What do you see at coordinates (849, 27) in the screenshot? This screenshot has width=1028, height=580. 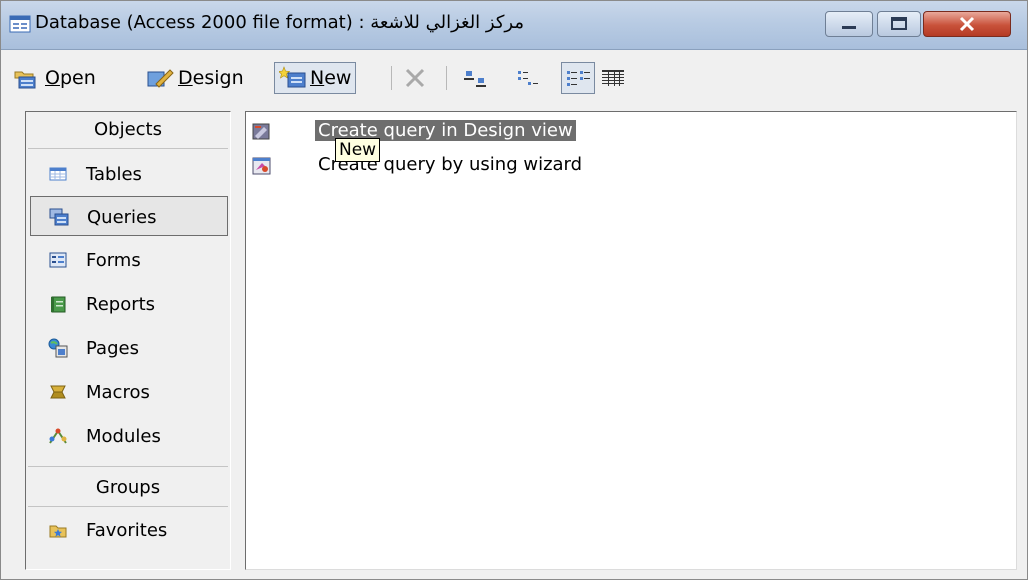 I see `minimize-icon` at bounding box center [849, 27].